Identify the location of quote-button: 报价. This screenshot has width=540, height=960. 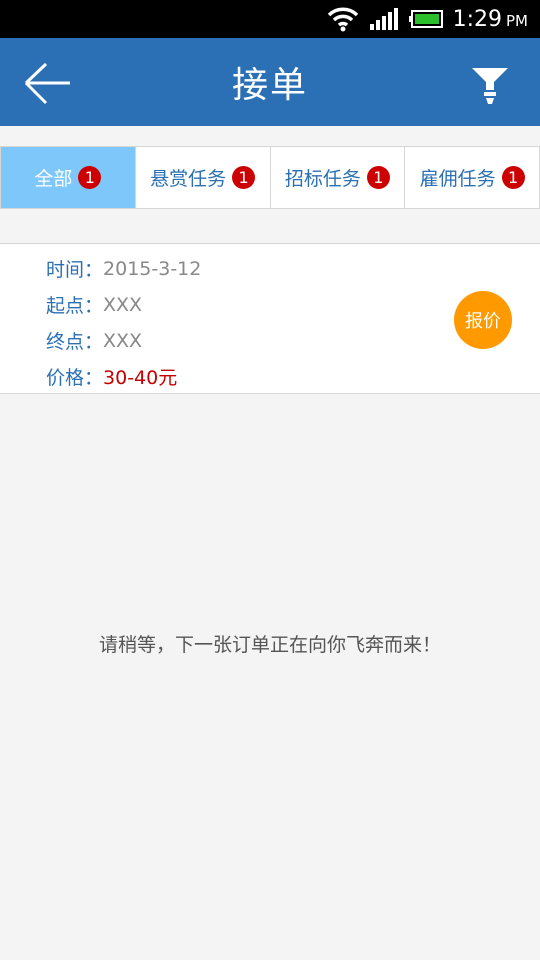
(483, 320).